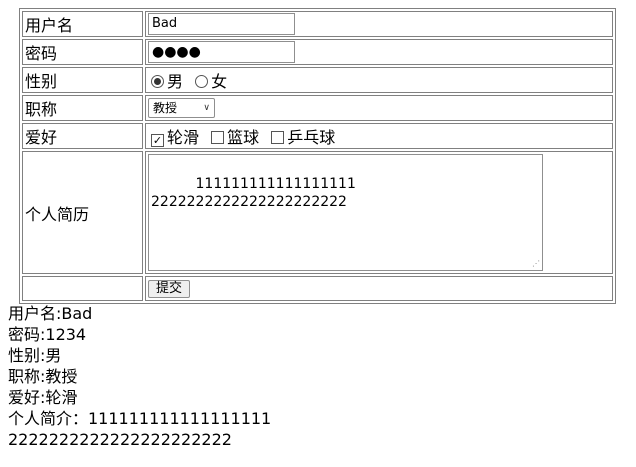  Describe the element at coordinates (169, 289) in the screenshot. I see `submit-button: 提交` at that location.